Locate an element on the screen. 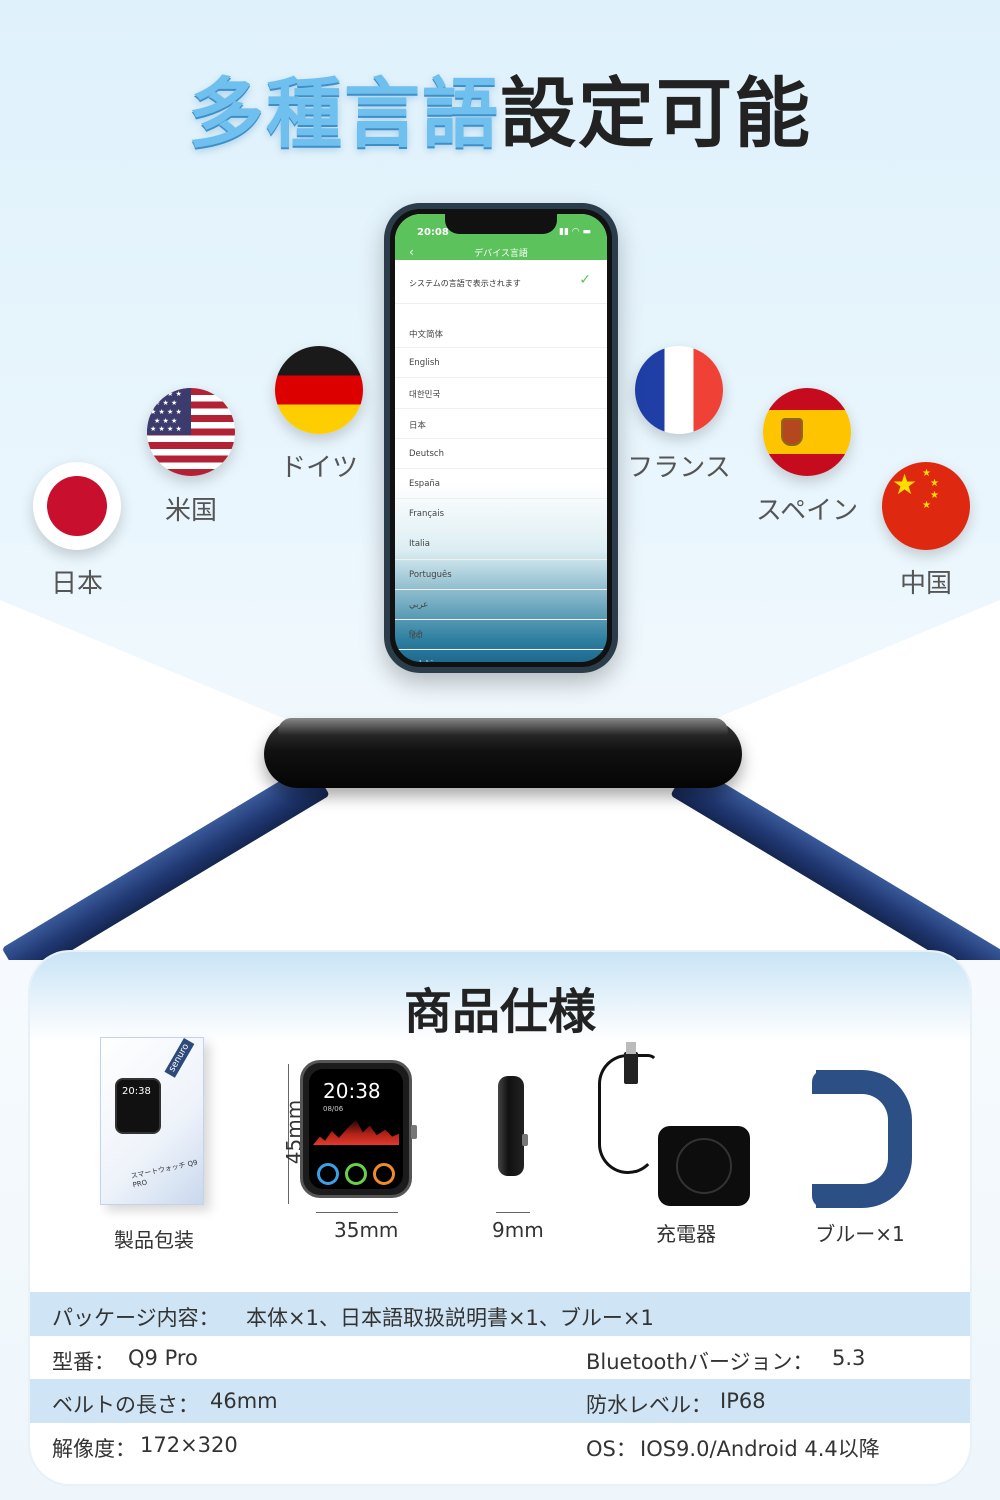 The width and height of the screenshot is (1000, 1500). spain-label: スペイン is located at coordinates (807, 511).